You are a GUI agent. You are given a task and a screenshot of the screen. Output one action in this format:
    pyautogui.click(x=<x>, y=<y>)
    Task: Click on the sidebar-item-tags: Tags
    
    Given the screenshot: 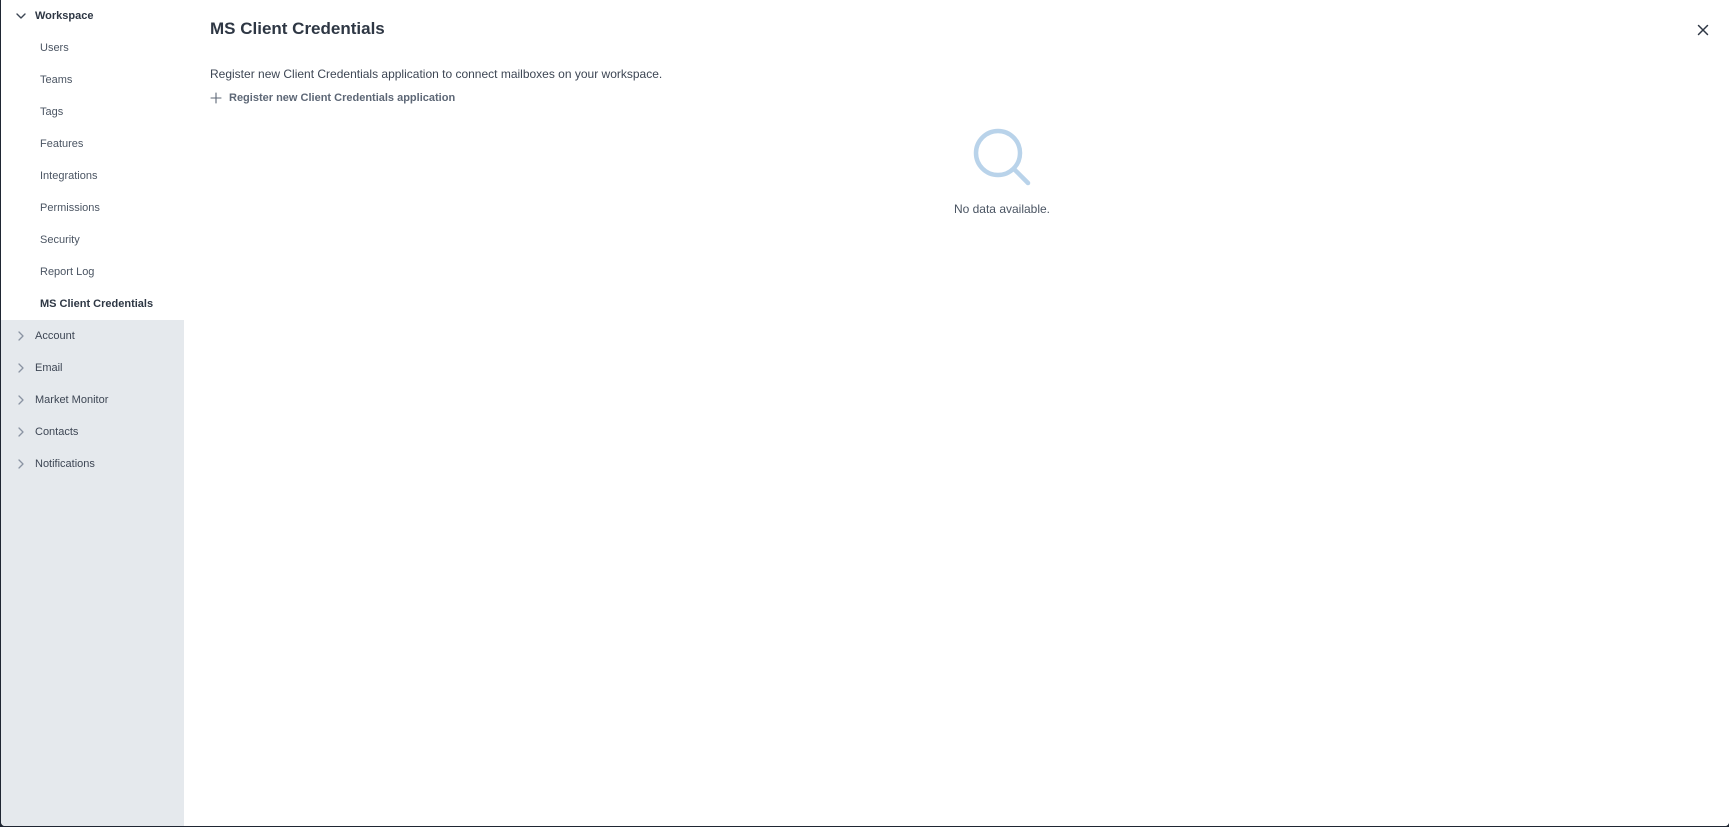 What is the action you would take?
    pyautogui.click(x=92, y=112)
    